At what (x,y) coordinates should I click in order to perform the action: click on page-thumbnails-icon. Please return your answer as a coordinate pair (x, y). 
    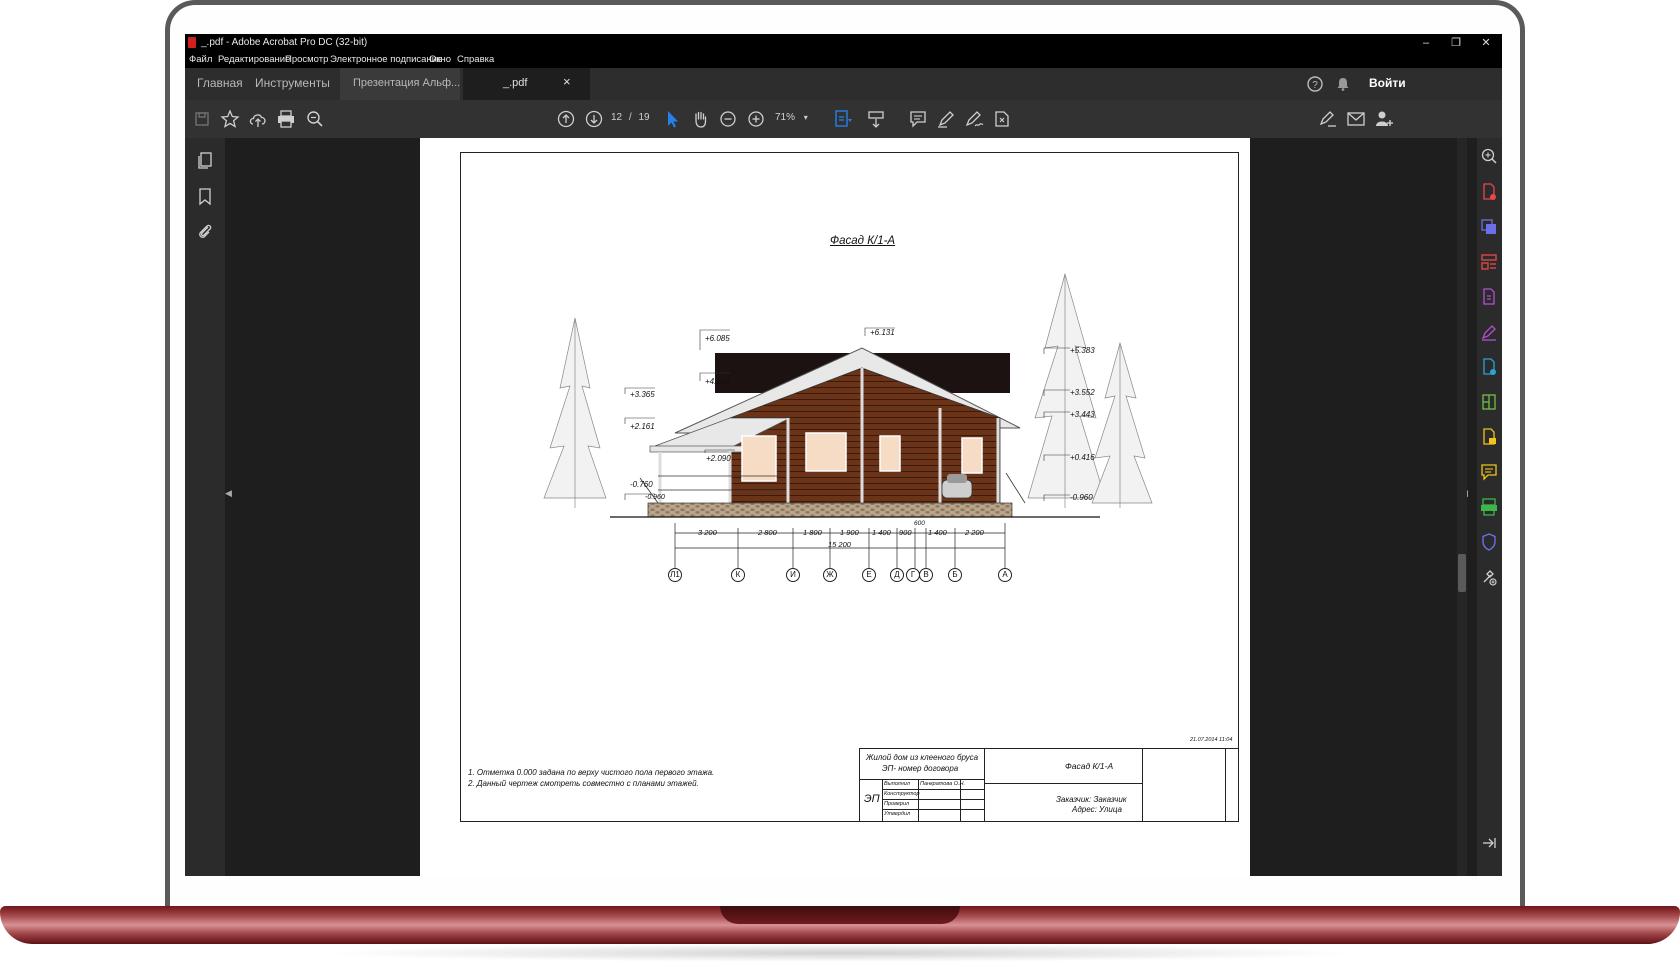
    Looking at the image, I should click on (205, 160).